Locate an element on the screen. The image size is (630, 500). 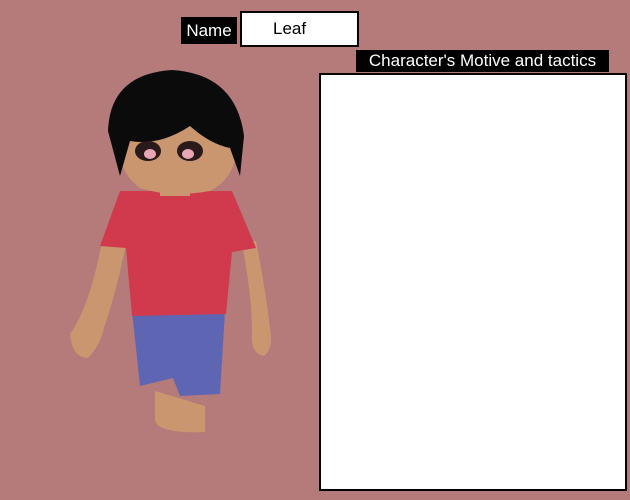
name-label: Name is located at coordinates (209, 30).